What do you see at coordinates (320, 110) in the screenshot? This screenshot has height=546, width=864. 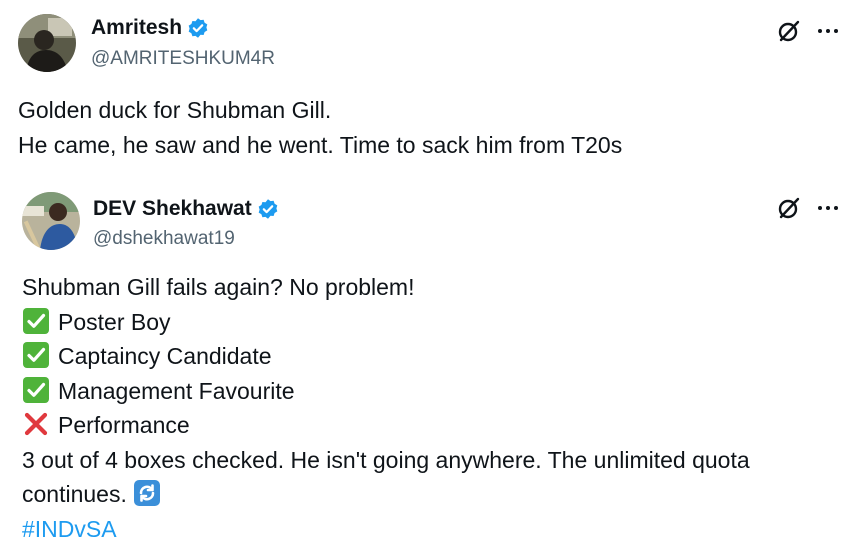 I see `tweet-text-line: Golden duck for Shubman Gill.` at bounding box center [320, 110].